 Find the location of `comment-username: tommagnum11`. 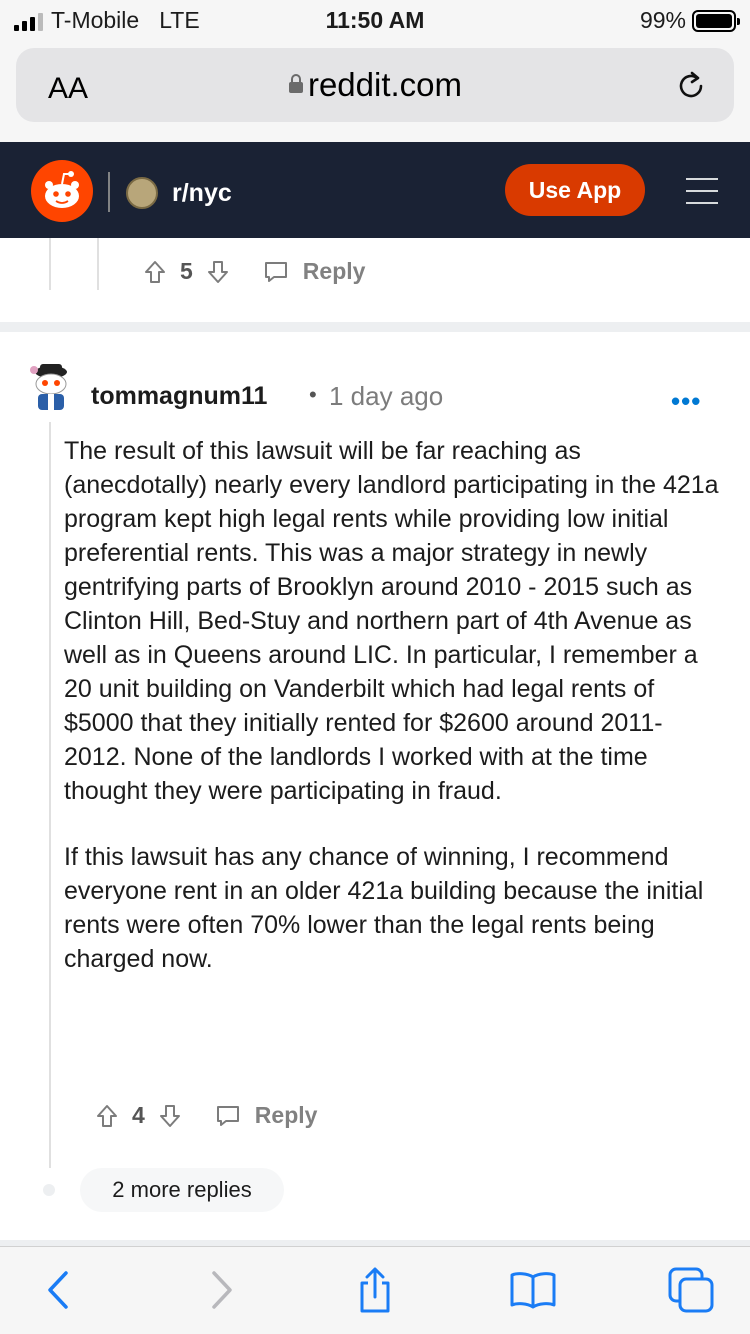

comment-username: tommagnum11 is located at coordinates (179, 396).